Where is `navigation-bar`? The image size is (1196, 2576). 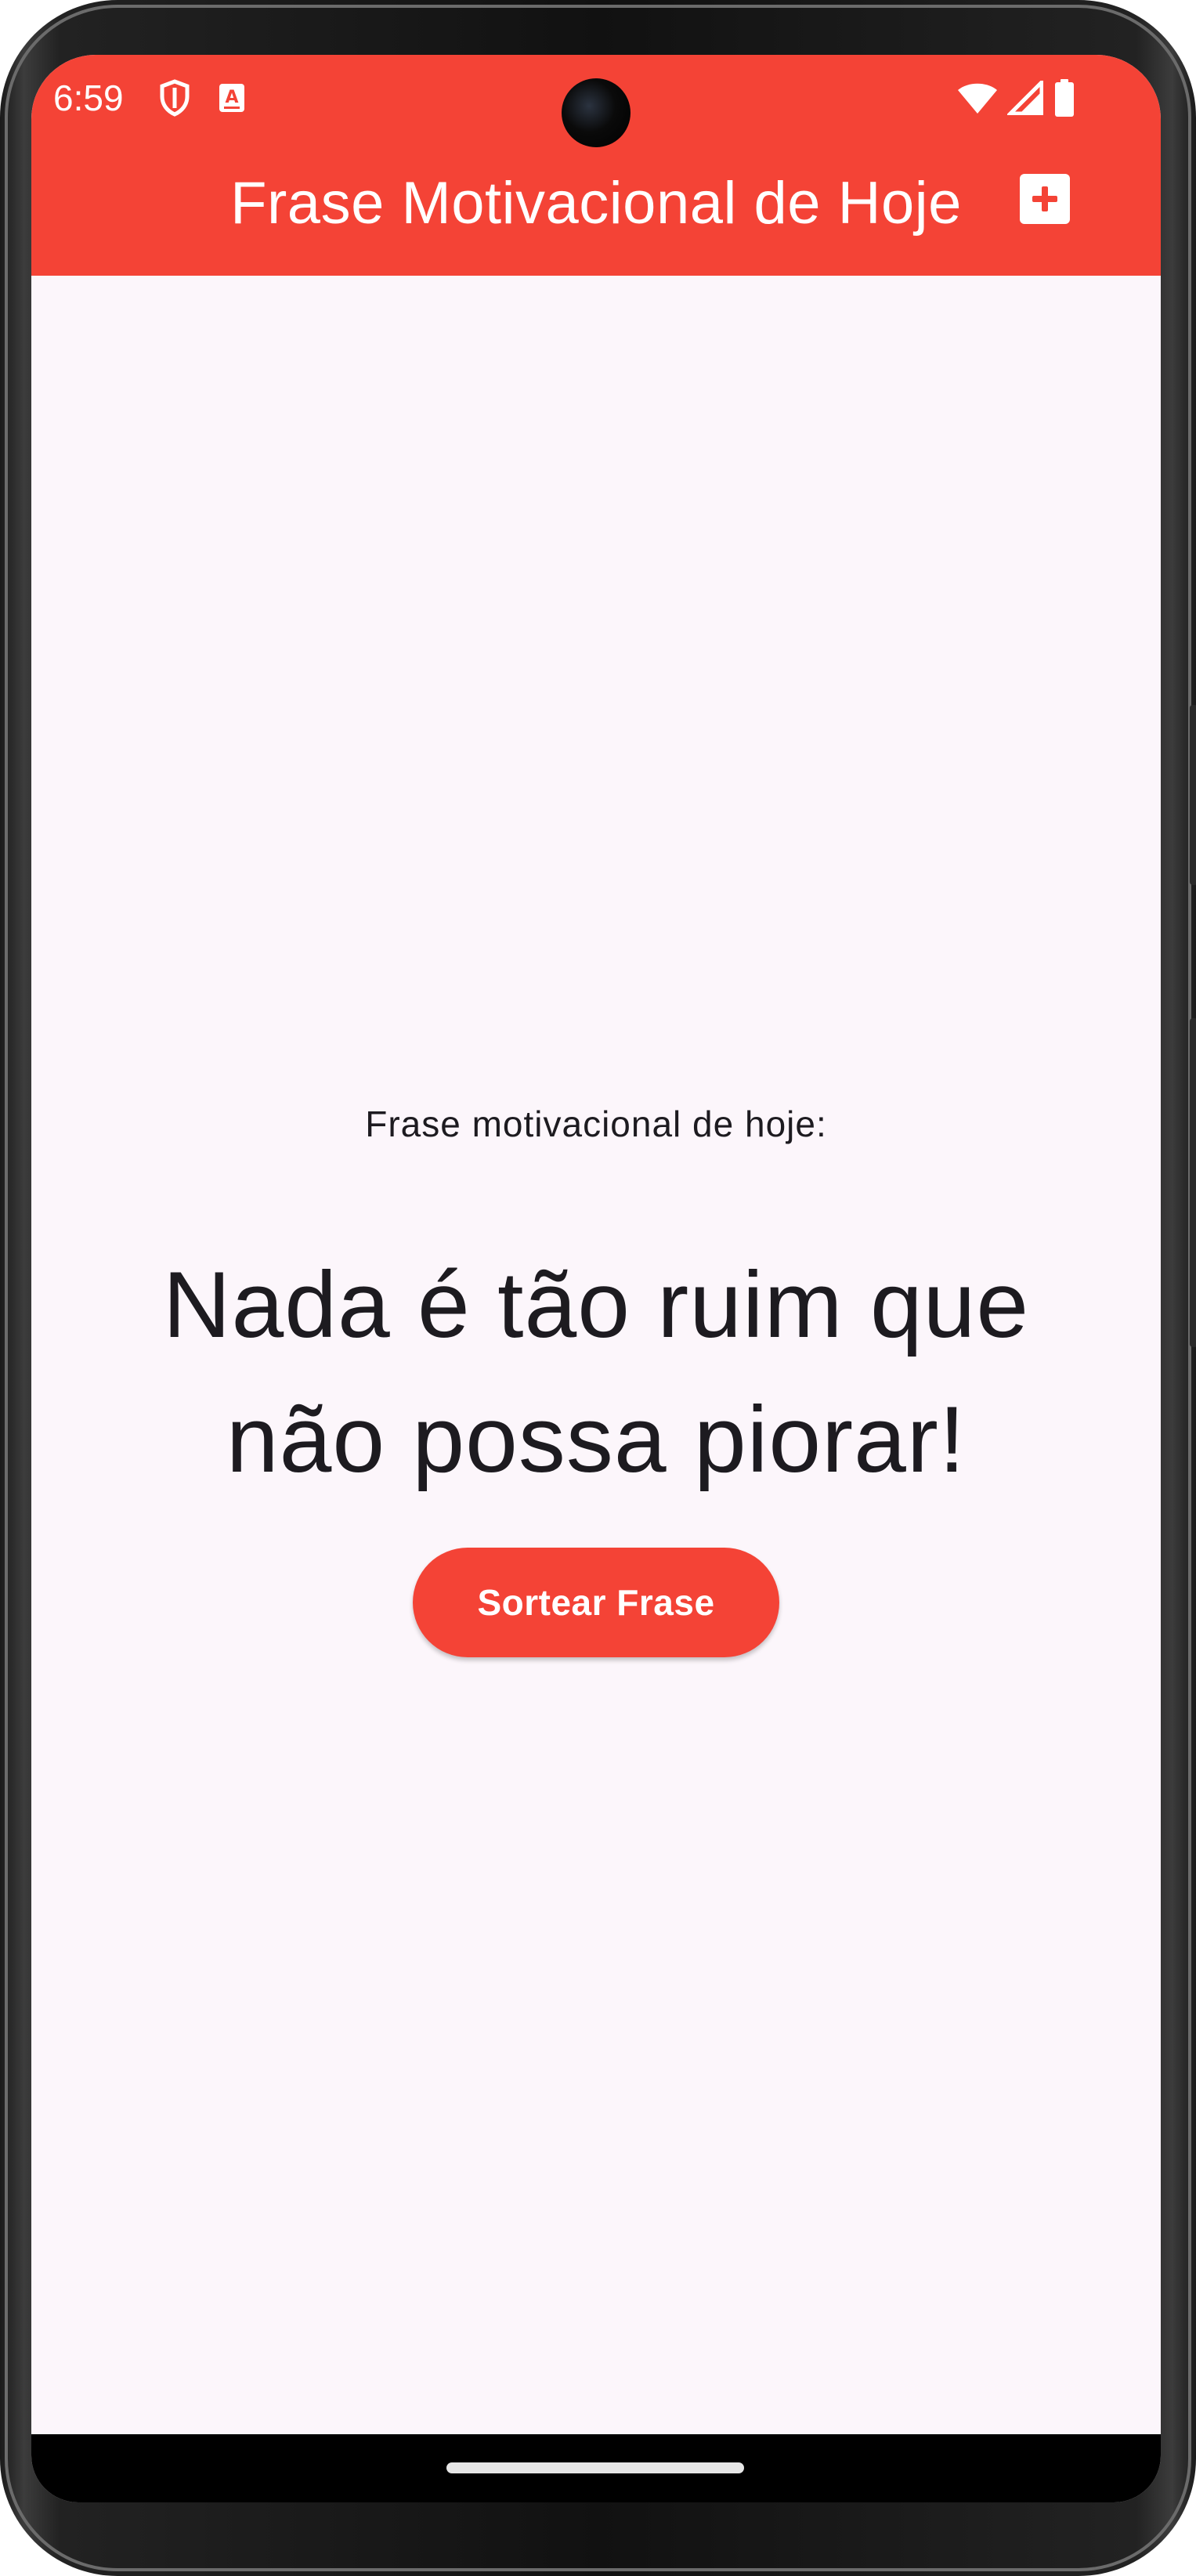 navigation-bar is located at coordinates (596, 2468).